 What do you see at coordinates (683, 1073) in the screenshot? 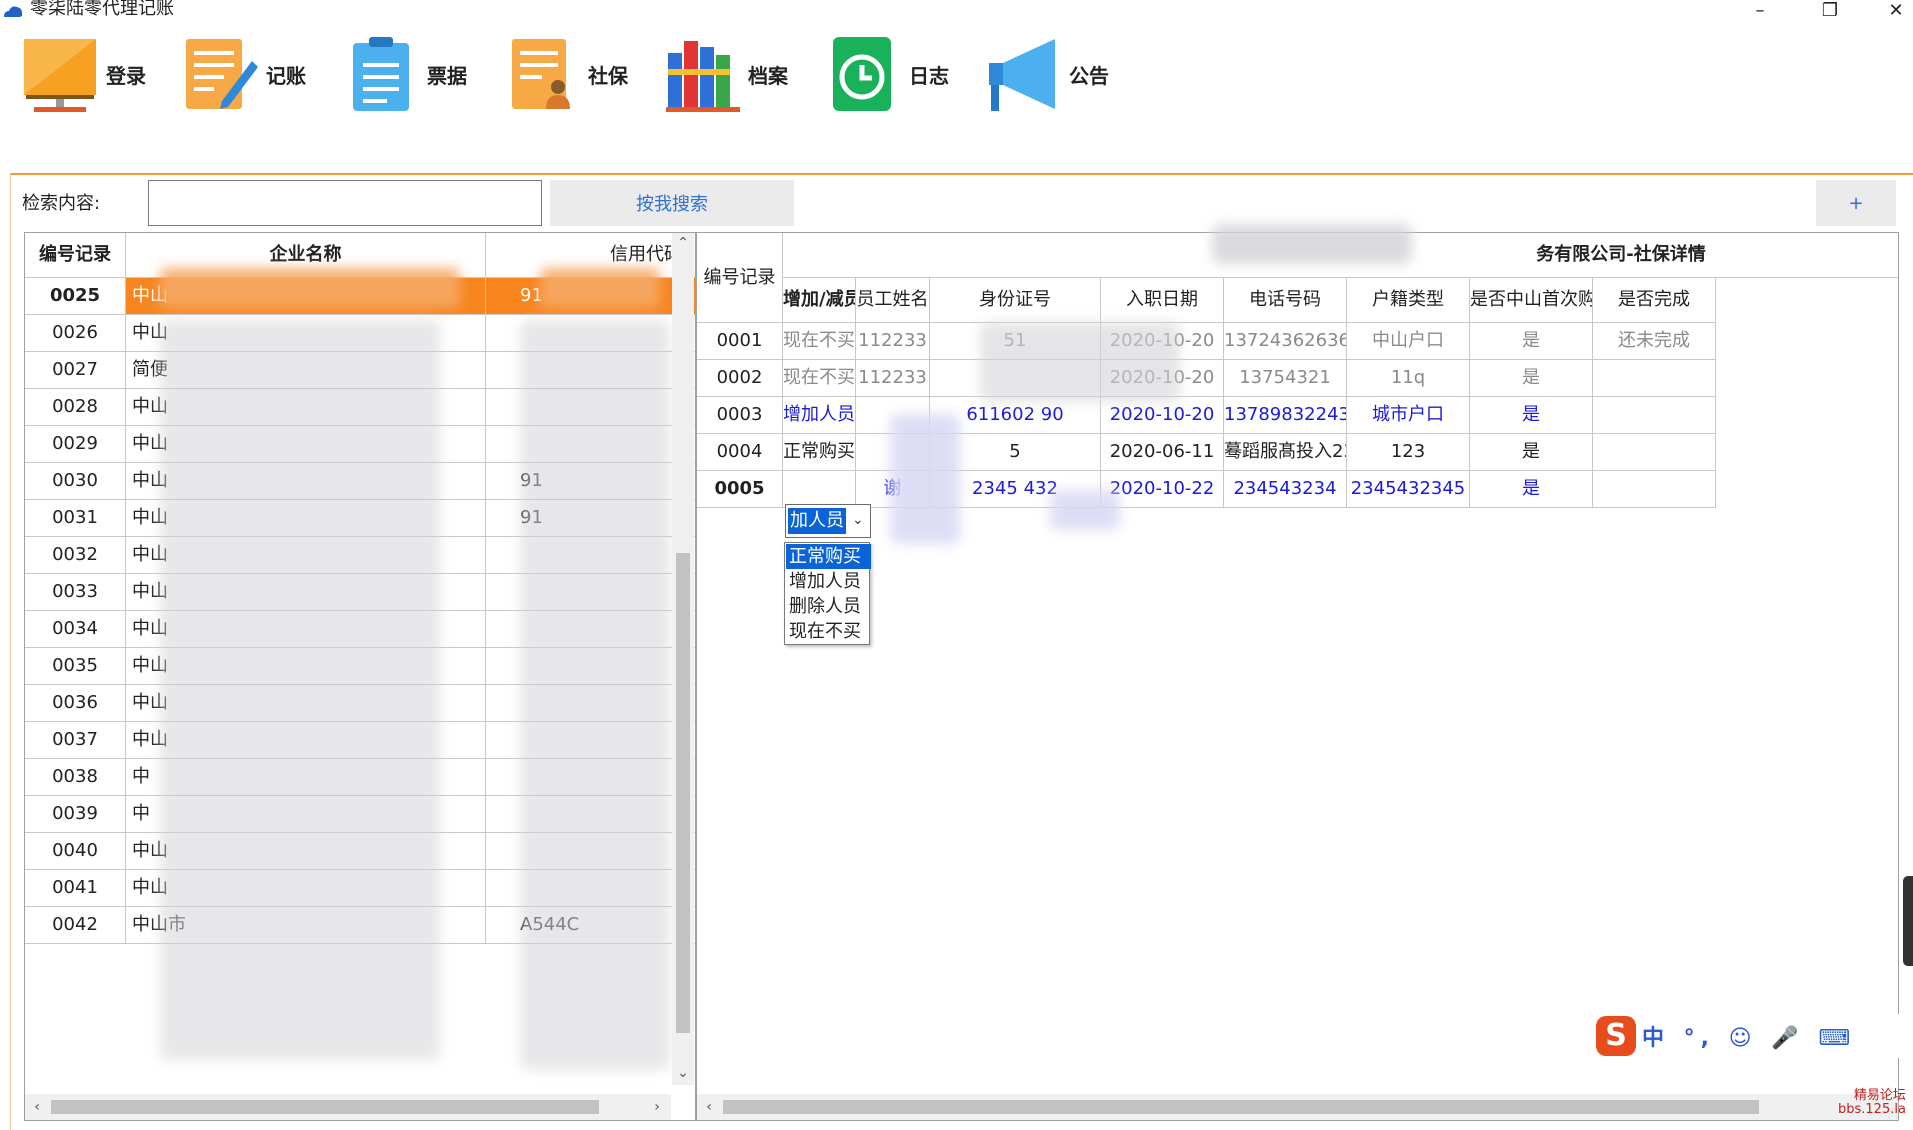
I see `scroll-down-icon: ⌄` at bounding box center [683, 1073].